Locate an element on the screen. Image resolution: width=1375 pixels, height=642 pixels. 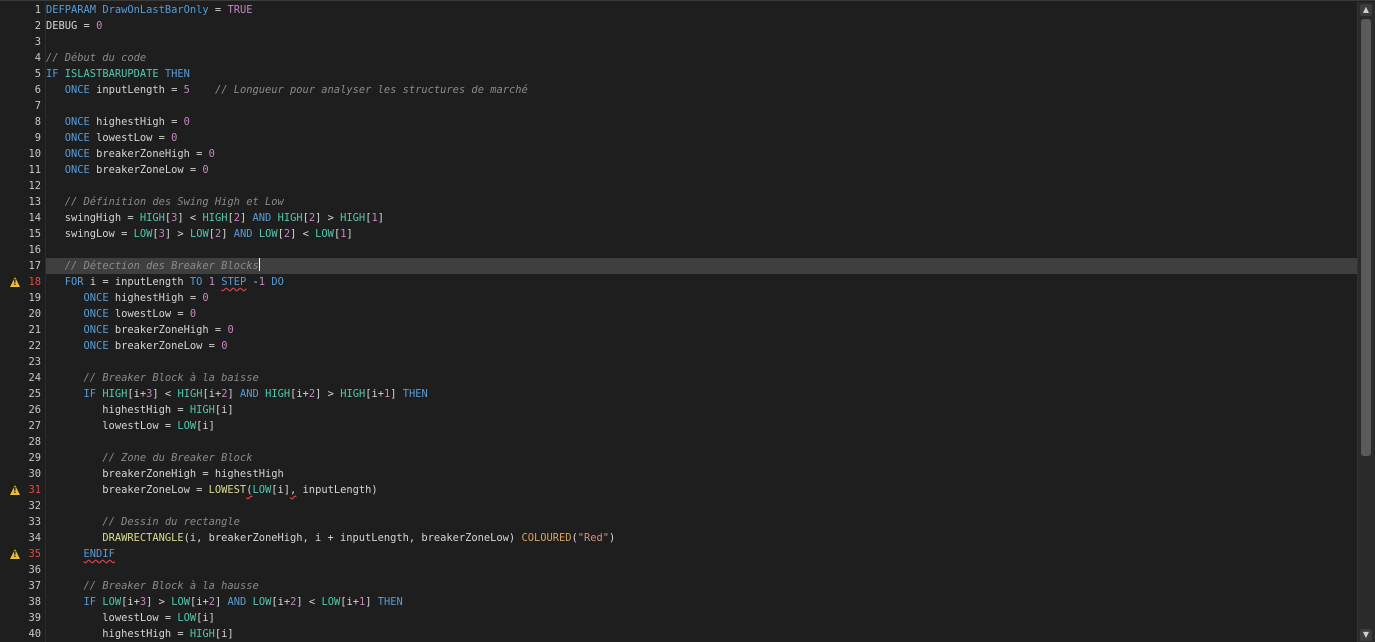
code-token: ISLASTBARUPDATE is located at coordinates (111, 74).